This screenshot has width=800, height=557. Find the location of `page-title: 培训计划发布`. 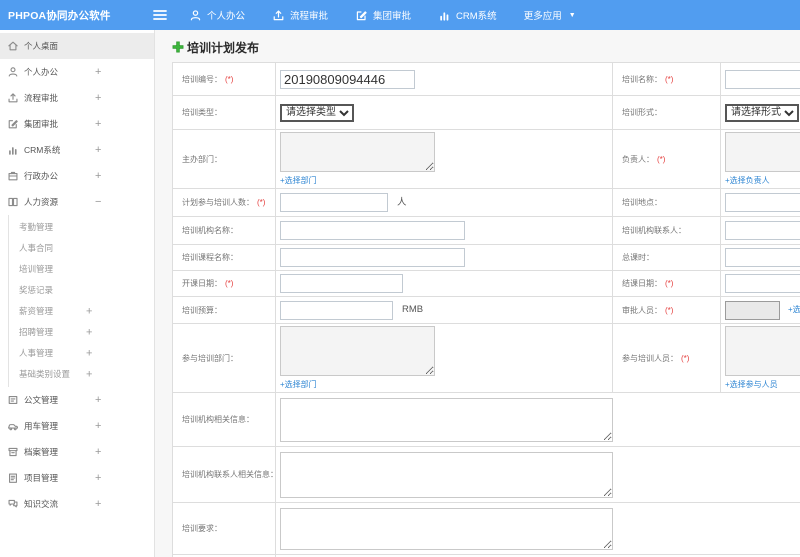

page-title: 培训计划发布 is located at coordinates (486, 47).